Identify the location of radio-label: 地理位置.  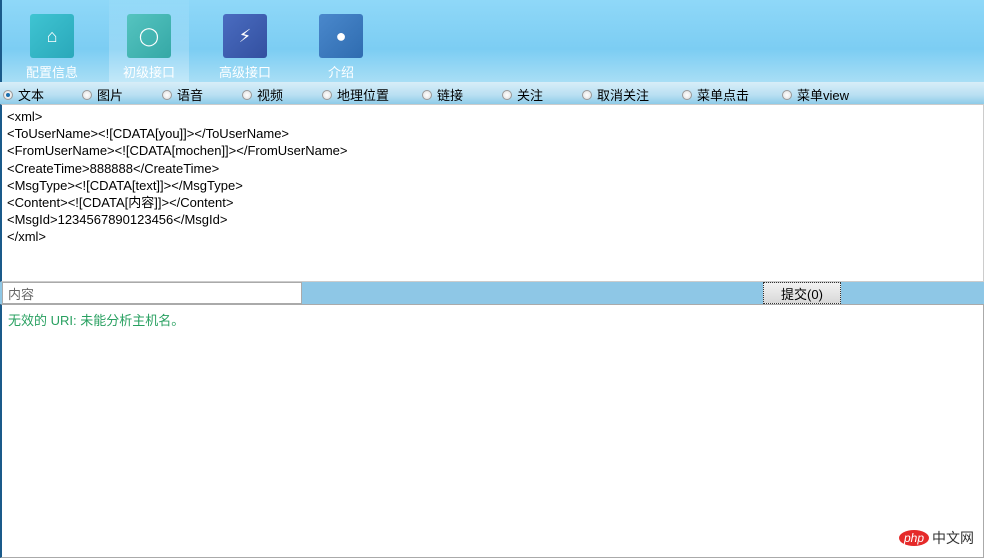
(363, 95).